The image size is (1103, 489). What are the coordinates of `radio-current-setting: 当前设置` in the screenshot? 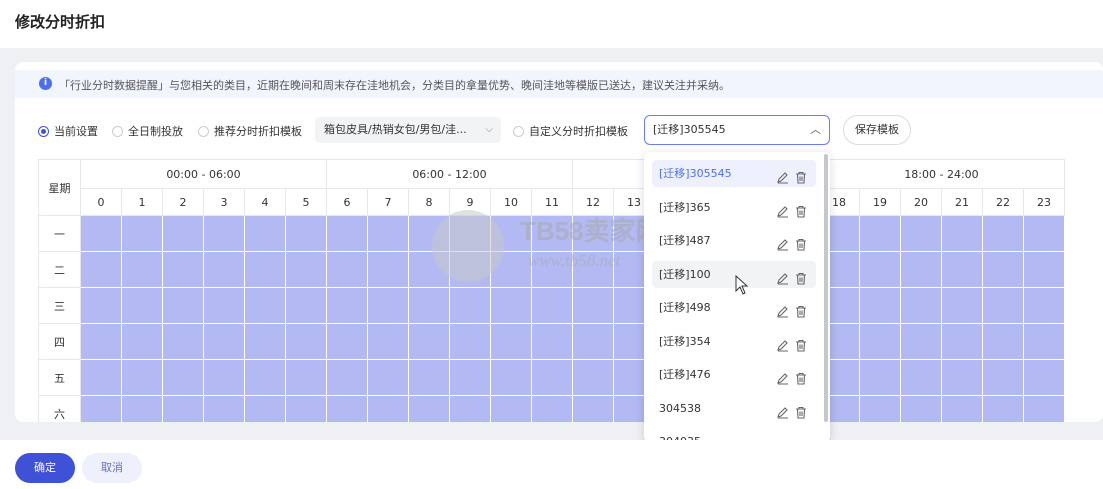 It's located at (68, 131).